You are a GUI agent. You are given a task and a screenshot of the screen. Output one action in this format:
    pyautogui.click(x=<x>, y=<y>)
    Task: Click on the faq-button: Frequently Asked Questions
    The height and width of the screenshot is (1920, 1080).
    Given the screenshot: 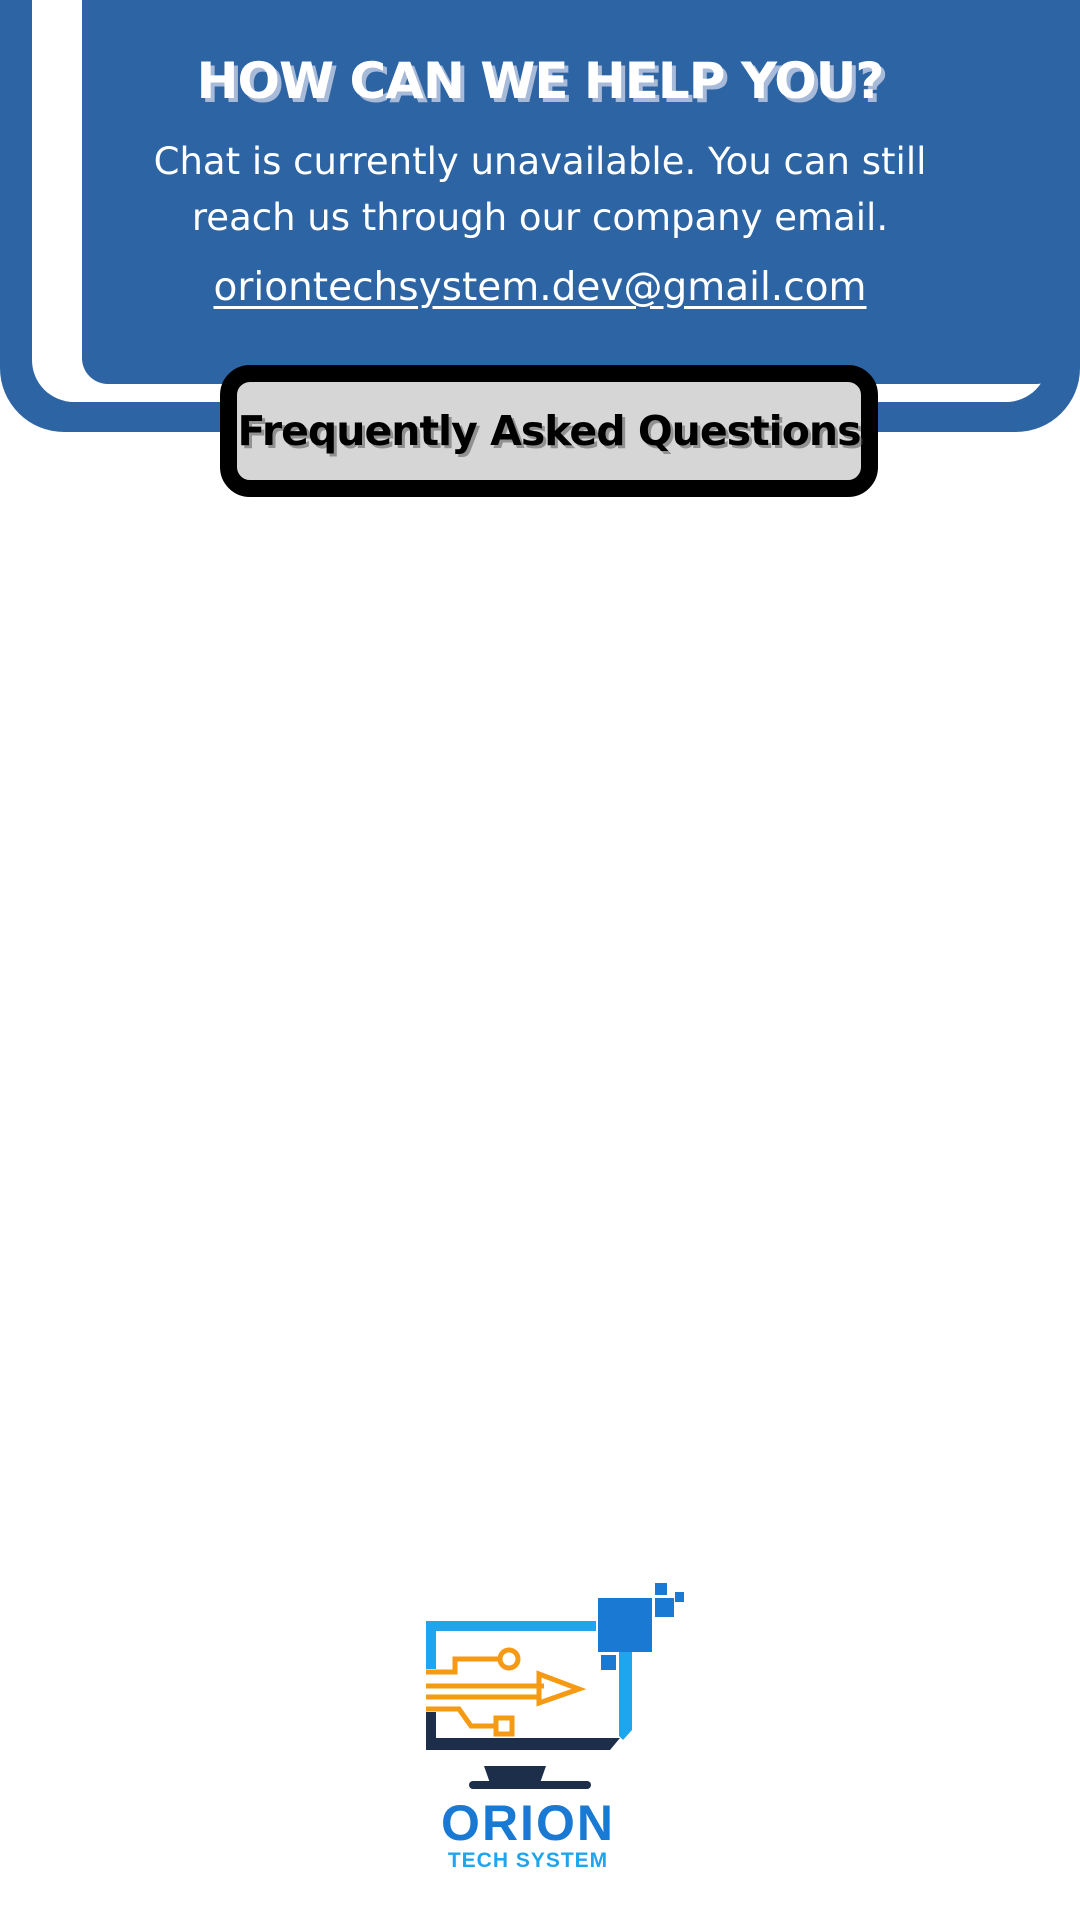 What is the action you would take?
    pyautogui.click(x=549, y=431)
    